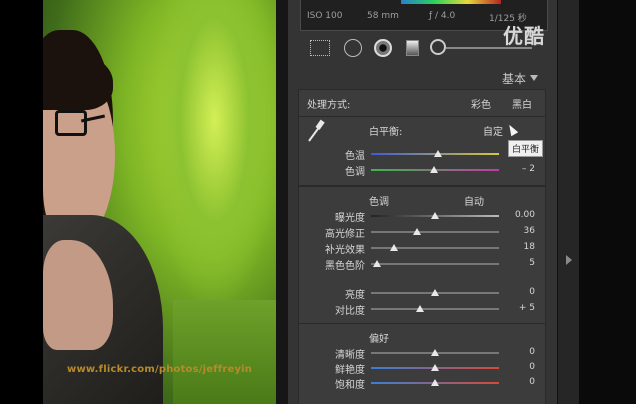 This screenshot has width=636, height=404. What do you see at coordinates (474, 200) in the screenshot?
I see `tone-auto-button: 自动` at bounding box center [474, 200].